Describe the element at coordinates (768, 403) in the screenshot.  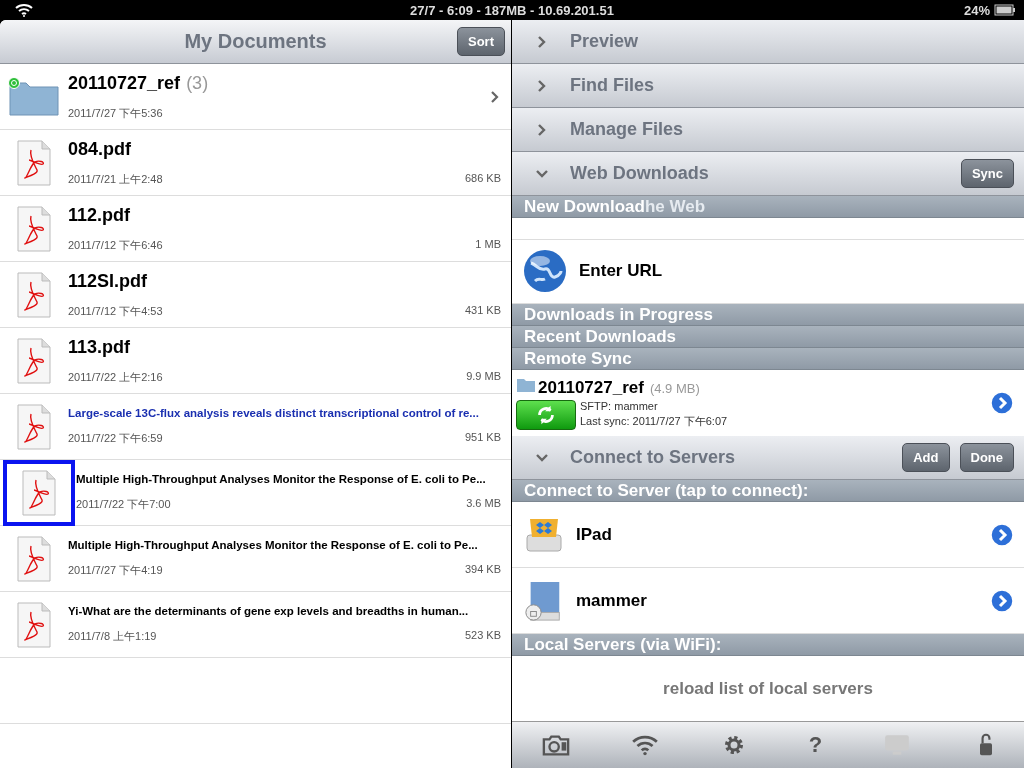
I see `sync-row: 20110727_ref (4.9 MB) SFTP: mammer Last sync: 2011/7/27 下午6:07` at that location.